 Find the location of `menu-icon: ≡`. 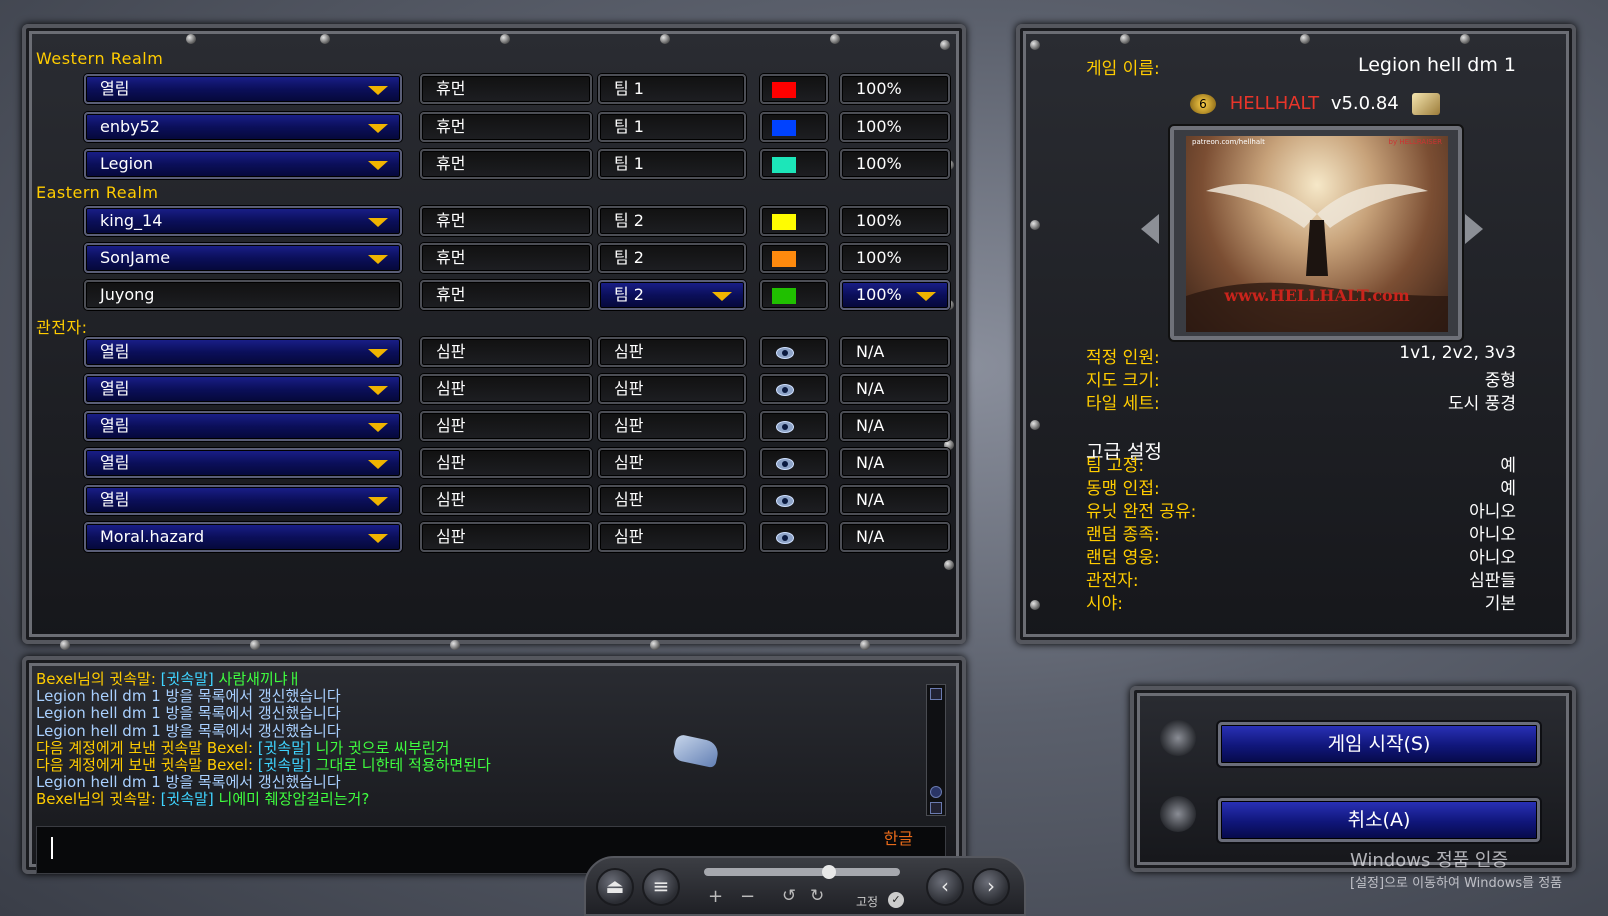

menu-icon: ≡ is located at coordinates (661, 887).